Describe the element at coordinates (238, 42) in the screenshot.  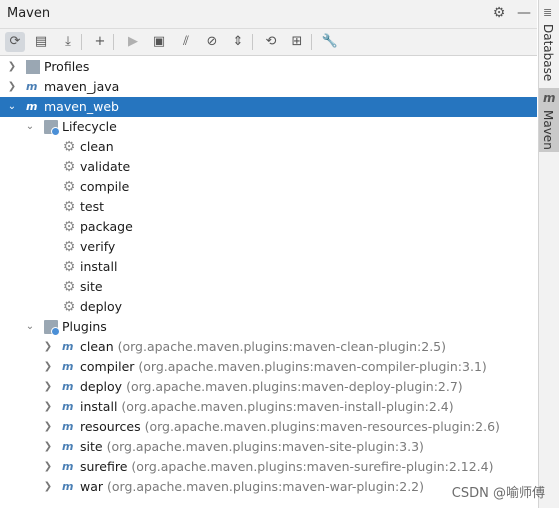
I see `show-dependencies-button: ⇕` at that location.